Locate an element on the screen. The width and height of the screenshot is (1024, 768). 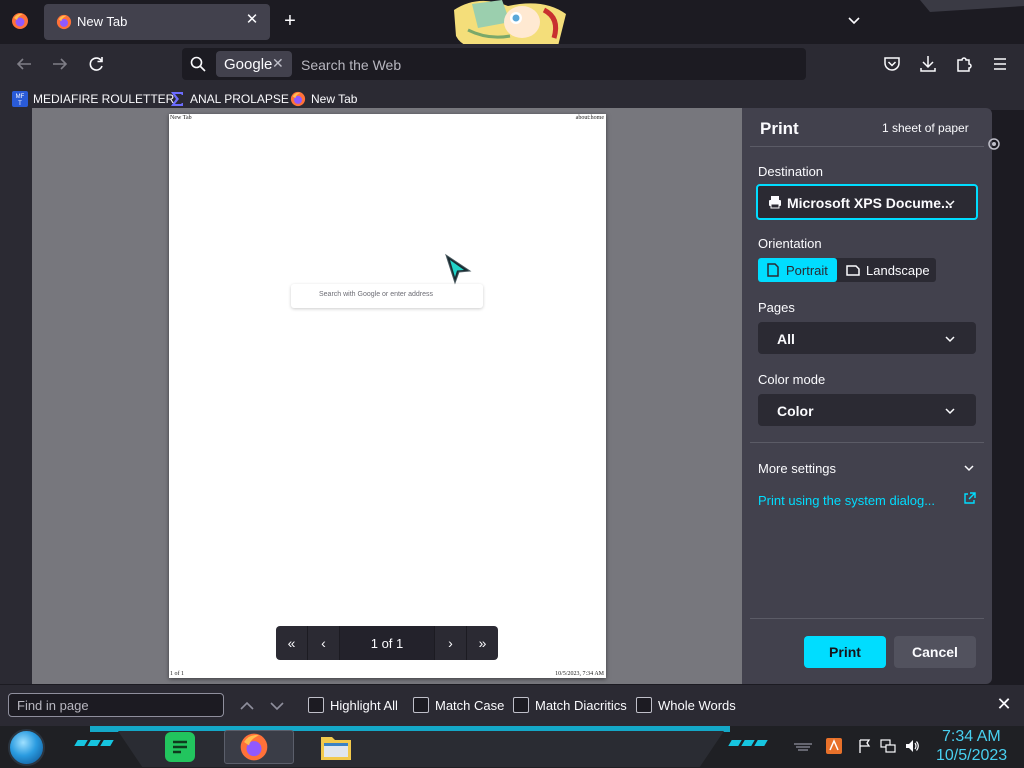
pages-label: Pages is located at coordinates (776, 307).